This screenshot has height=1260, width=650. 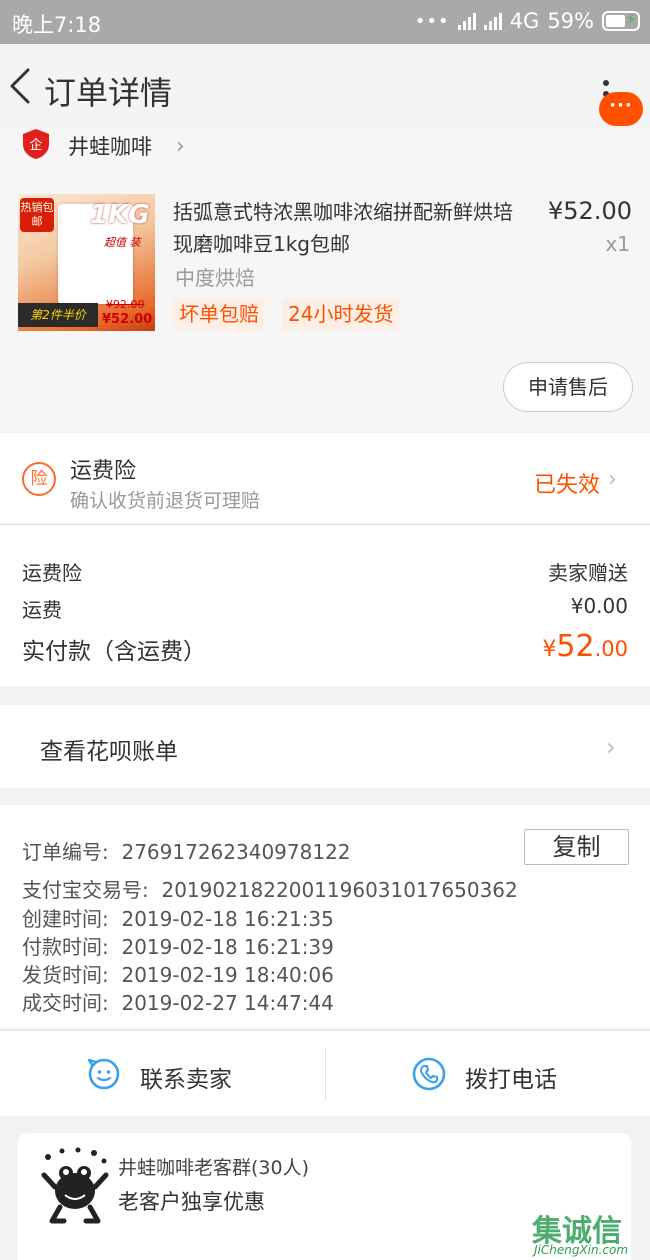 What do you see at coordinates (617, 244) in the screenshot?
I see `product-quantity: x1` at bounding box center [617, 244].